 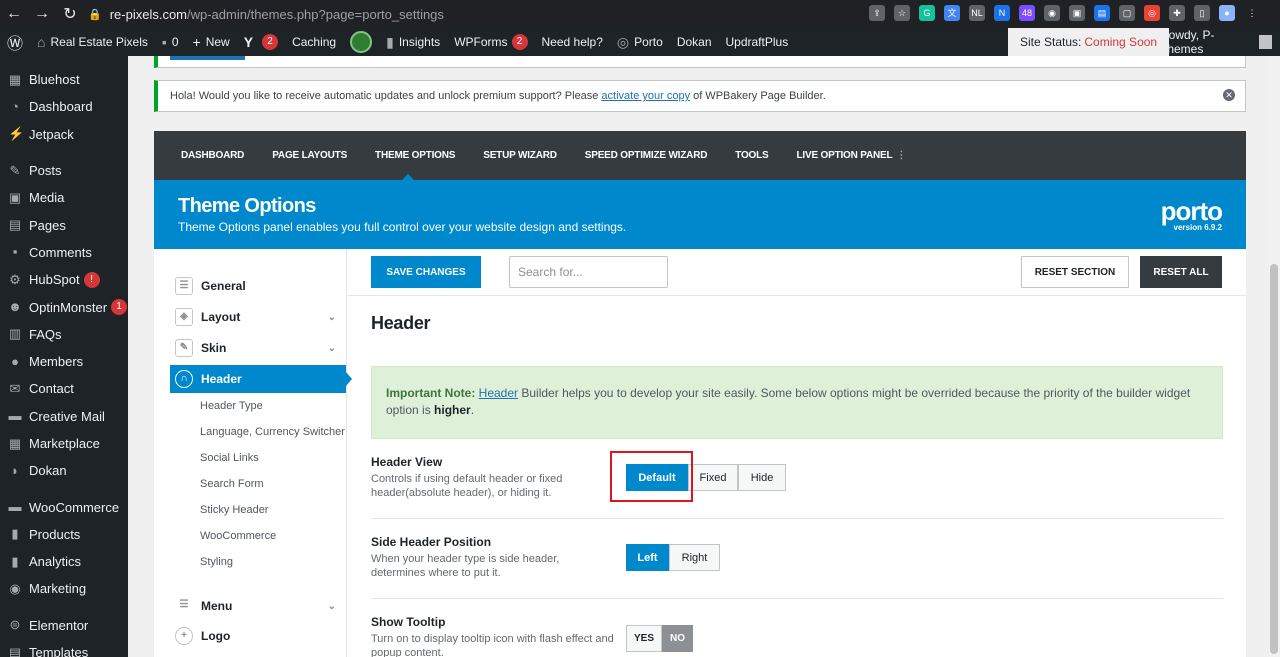 What do you see at coordinates (415, 155) in the screenshot?
I see `porto-nav-theme-options: THEME OPTIONS` at bounding box center [415, 155].